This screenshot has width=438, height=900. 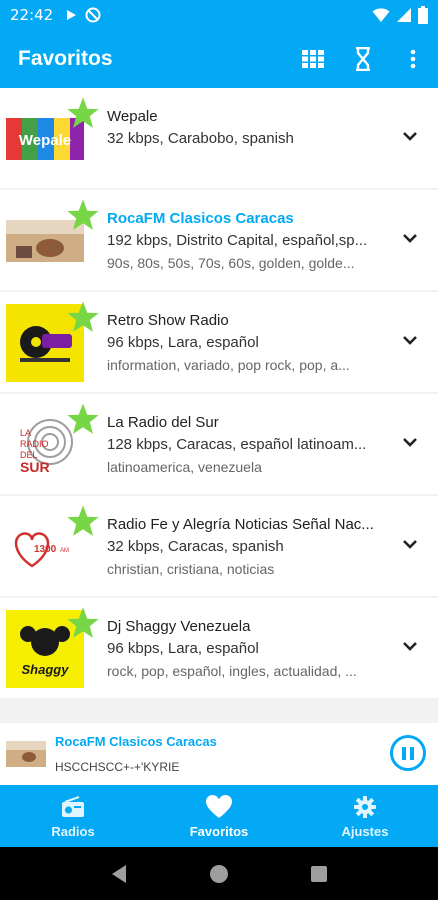 I want to click on player-station-logo, so click(x=26, y=754).